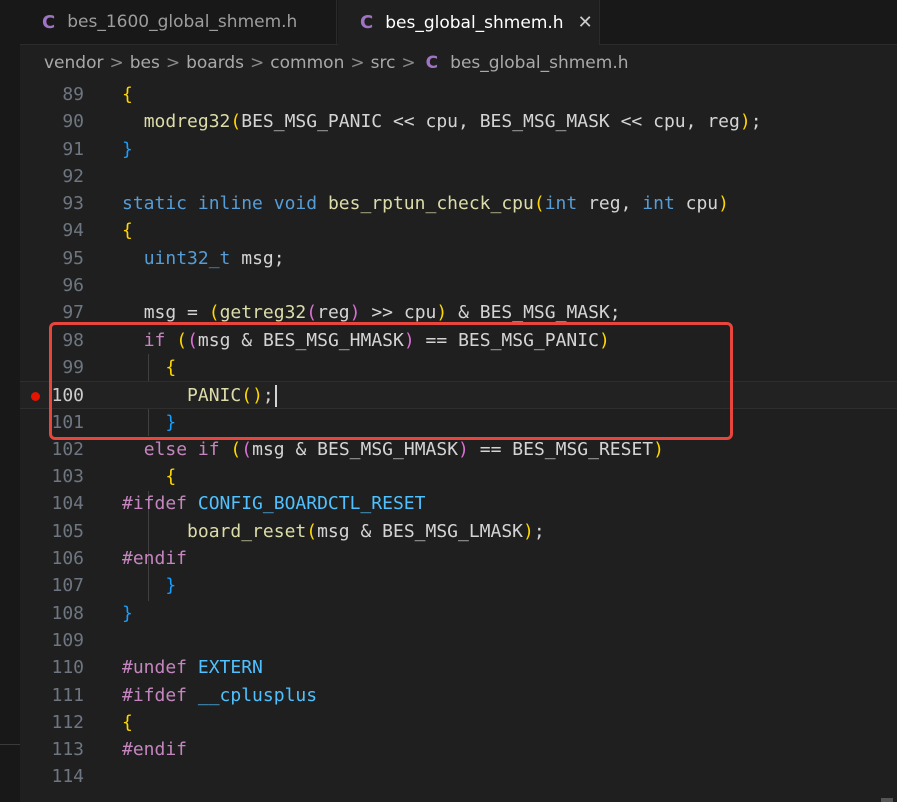 This screenshot has width=897, height=802. What do you see at coordinates (887, 800) in the screenshot?
I see `scrollbar` at bounding box center [887, 800].